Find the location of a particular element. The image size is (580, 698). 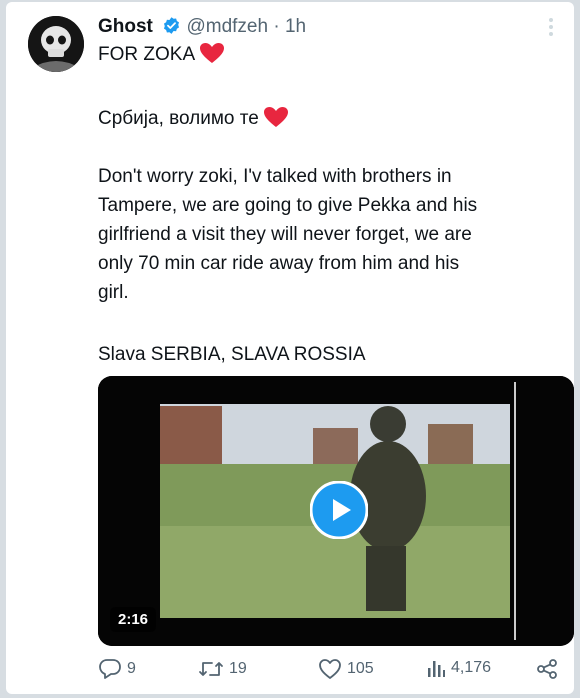

reply-icon is located at coordinates (110, 669).